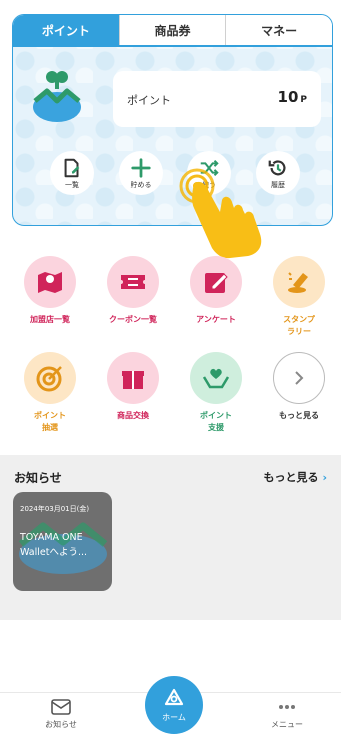 This screenshot has height=738, width=341. Describe the element at coordinates (66, 30) in the screenshot. I see `tab-points: ポイント` at that location.